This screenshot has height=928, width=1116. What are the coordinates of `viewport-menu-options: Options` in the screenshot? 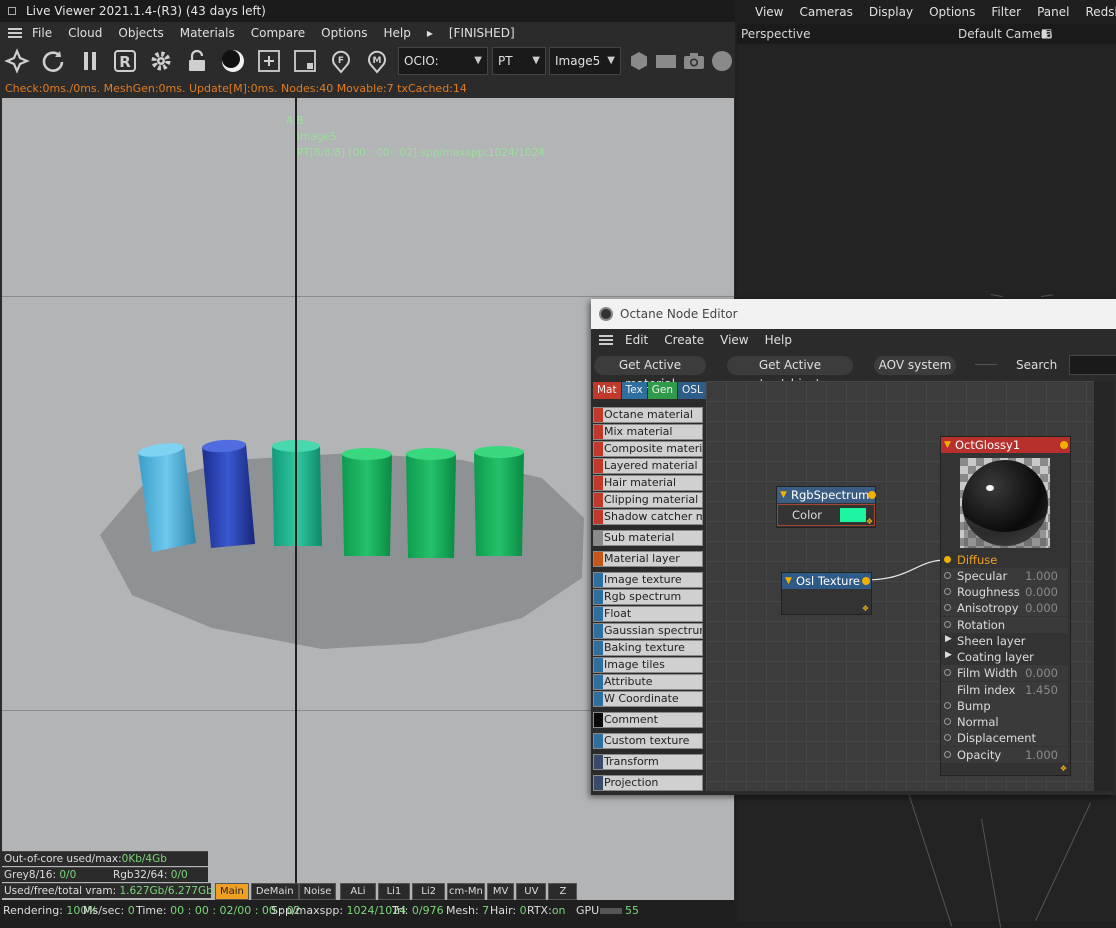 It's located at (952, 12).